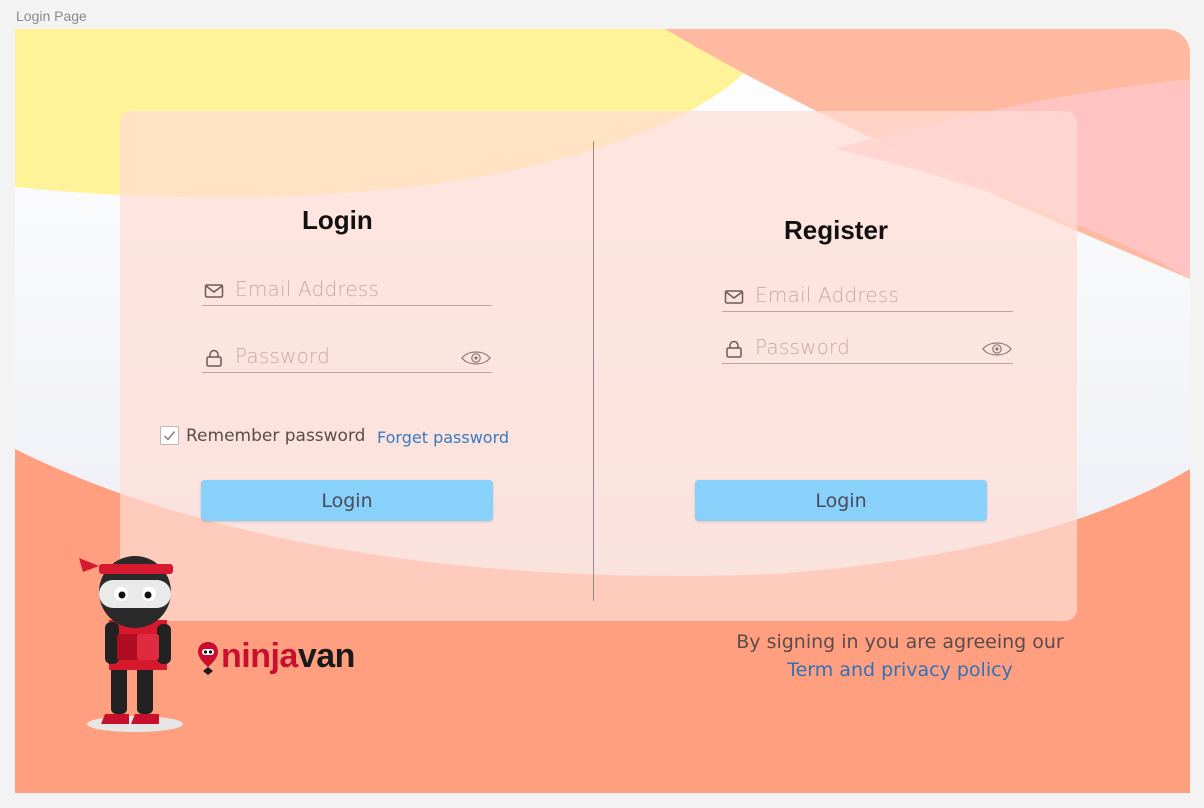 The width and height of the screenshot is (1204, 808). What do you see at coordinates (867, 349) in the screenshot?
I see `register-password-field: Password` at bounding box center [867, 349].